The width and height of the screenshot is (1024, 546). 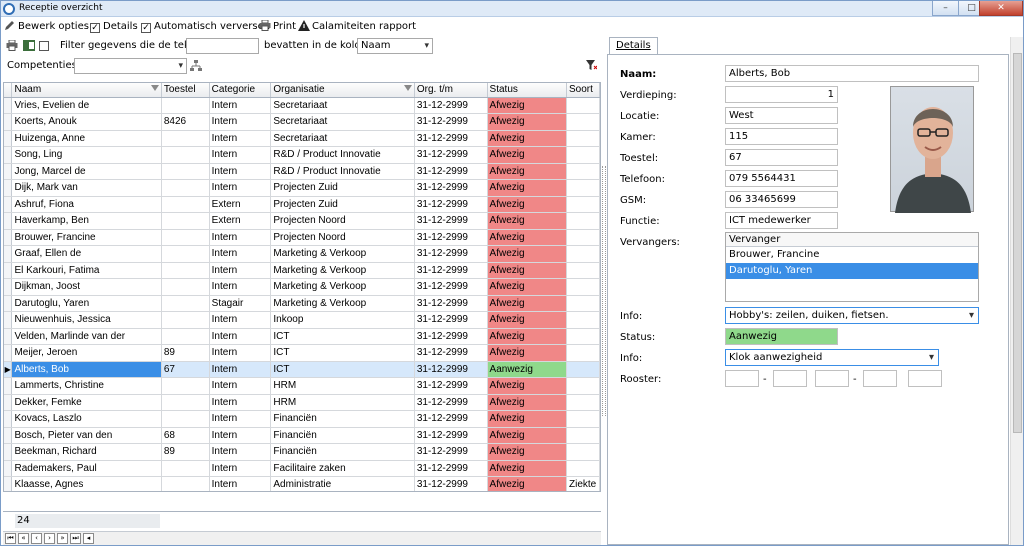 I want to click on cell-organisatie: Marketing & Verkoop, so click(x=342, y=287).